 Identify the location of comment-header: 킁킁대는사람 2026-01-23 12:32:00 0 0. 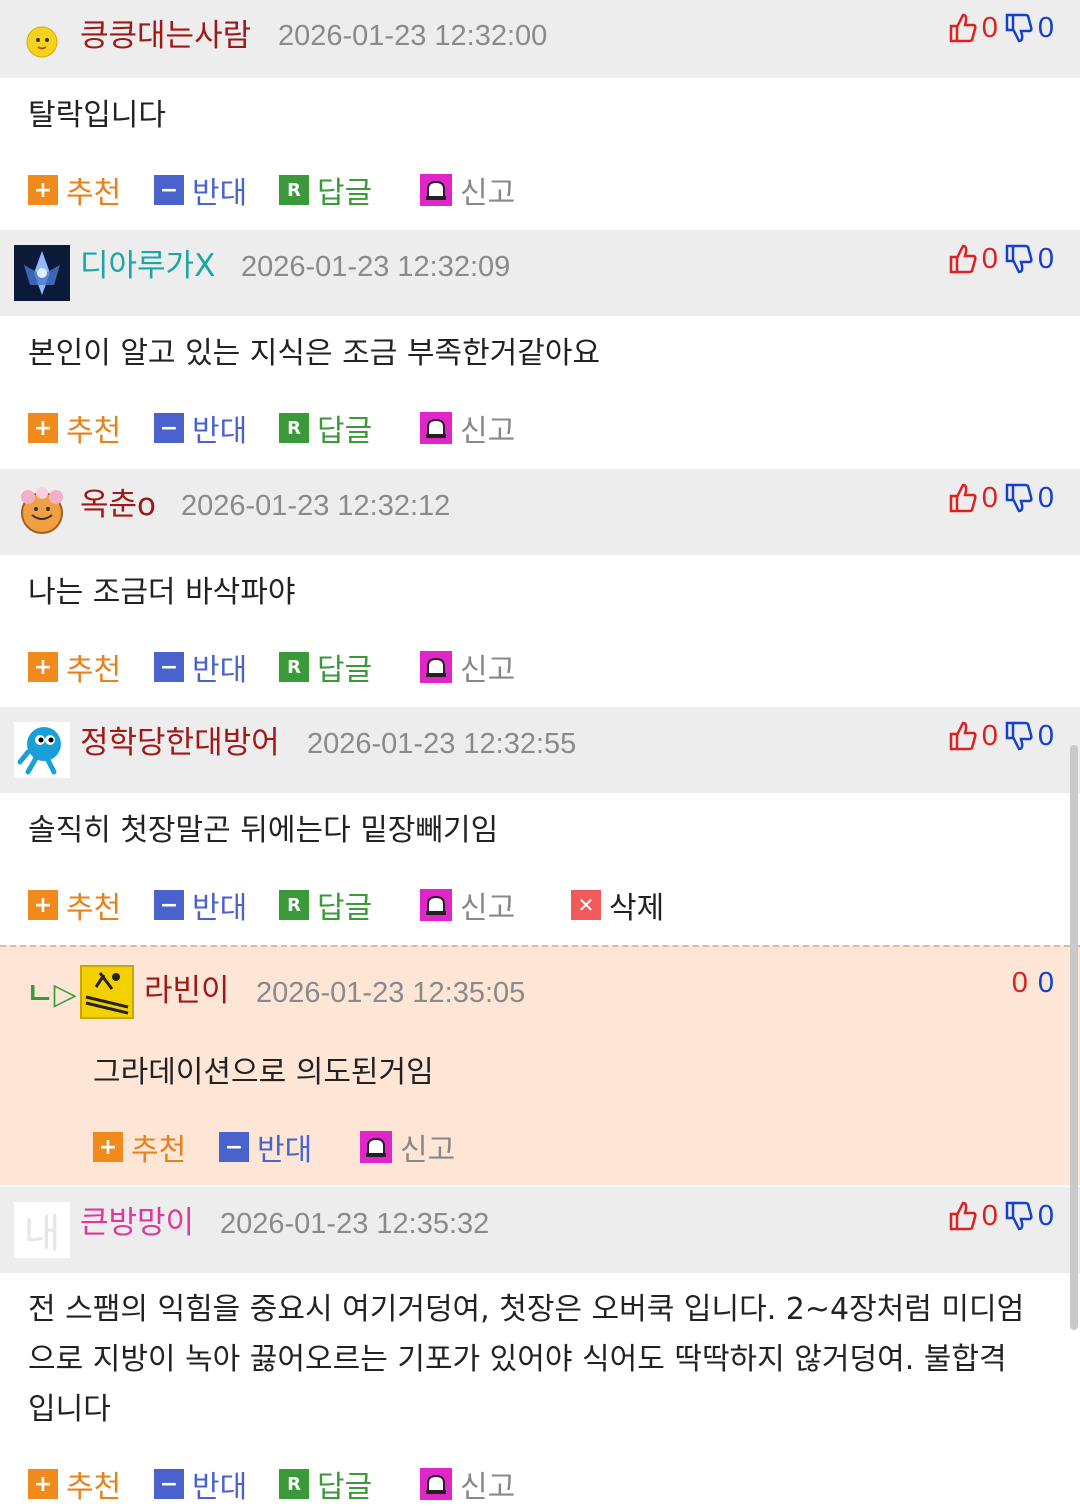
(540, 39).